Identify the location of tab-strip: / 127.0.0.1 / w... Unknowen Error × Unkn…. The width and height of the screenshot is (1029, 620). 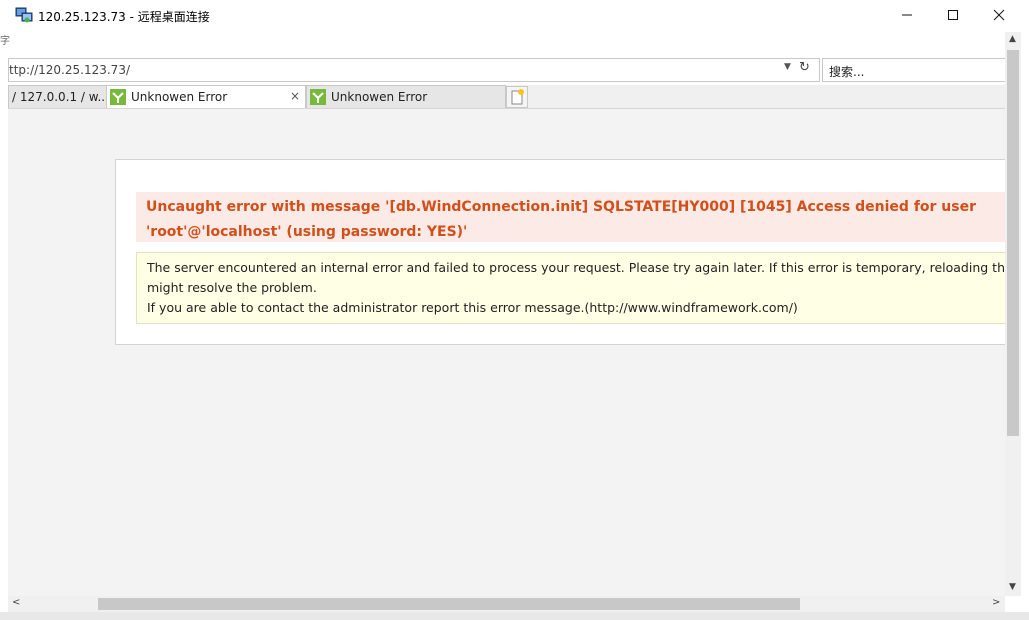
(506, 97).